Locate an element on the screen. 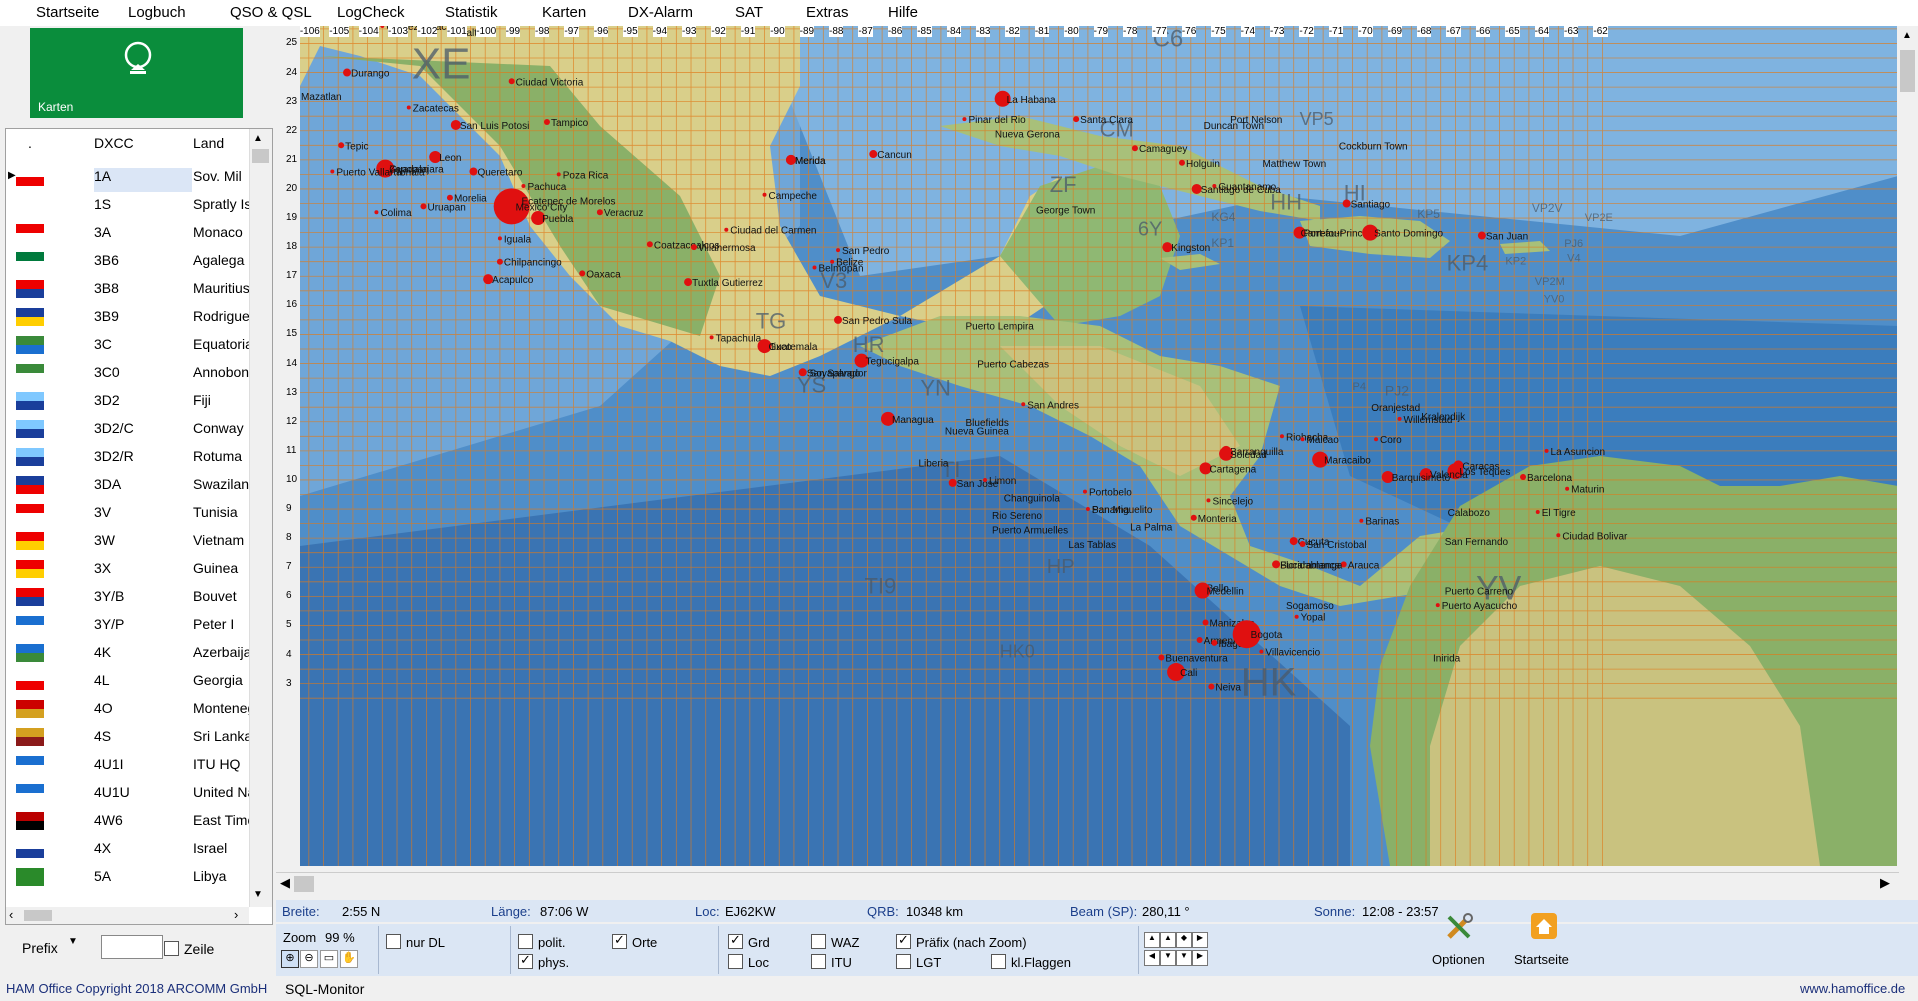 The image size is (1918, 1001). list-item: 3A Monaco is located at coordinates (127, 233).